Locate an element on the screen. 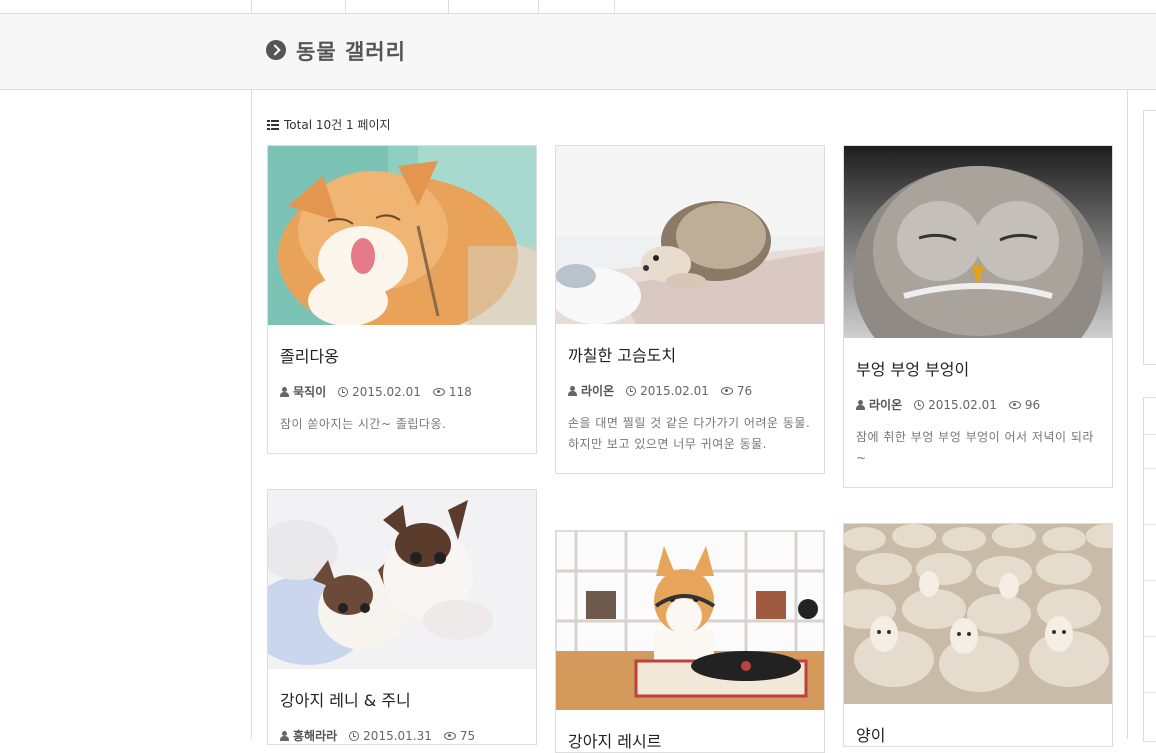 This screenshot has width=1156, height=753. card-author: 묵직이 is located at coordinates (303, 391).